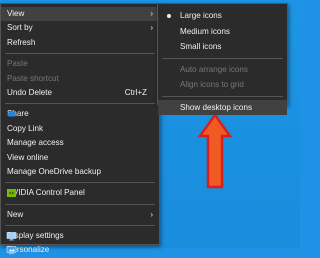  What do you see at coordinates (28, 157) in the screenshot?
I see `menu-item-view-online-label: View online` at bounding box center [28, 157].